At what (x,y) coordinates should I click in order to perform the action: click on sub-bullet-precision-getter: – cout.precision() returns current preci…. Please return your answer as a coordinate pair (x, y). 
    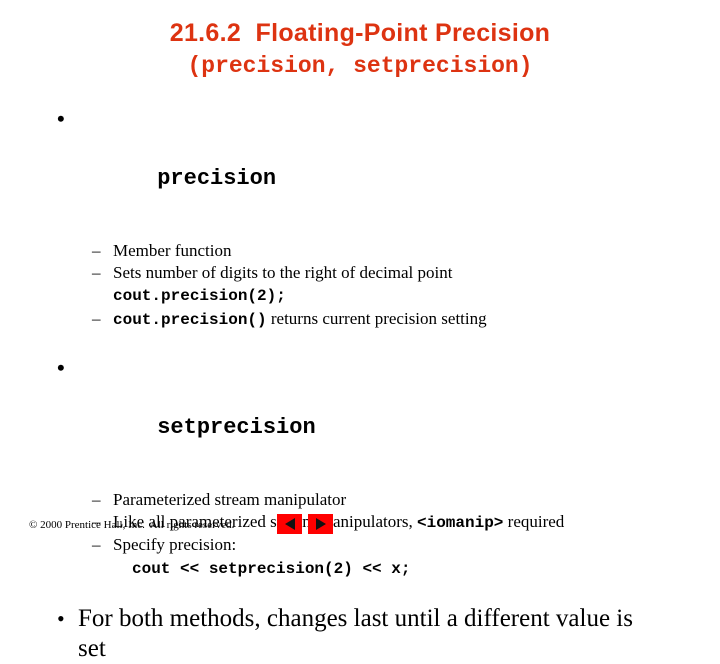
    Looking at the image, I should click on (360, 319).